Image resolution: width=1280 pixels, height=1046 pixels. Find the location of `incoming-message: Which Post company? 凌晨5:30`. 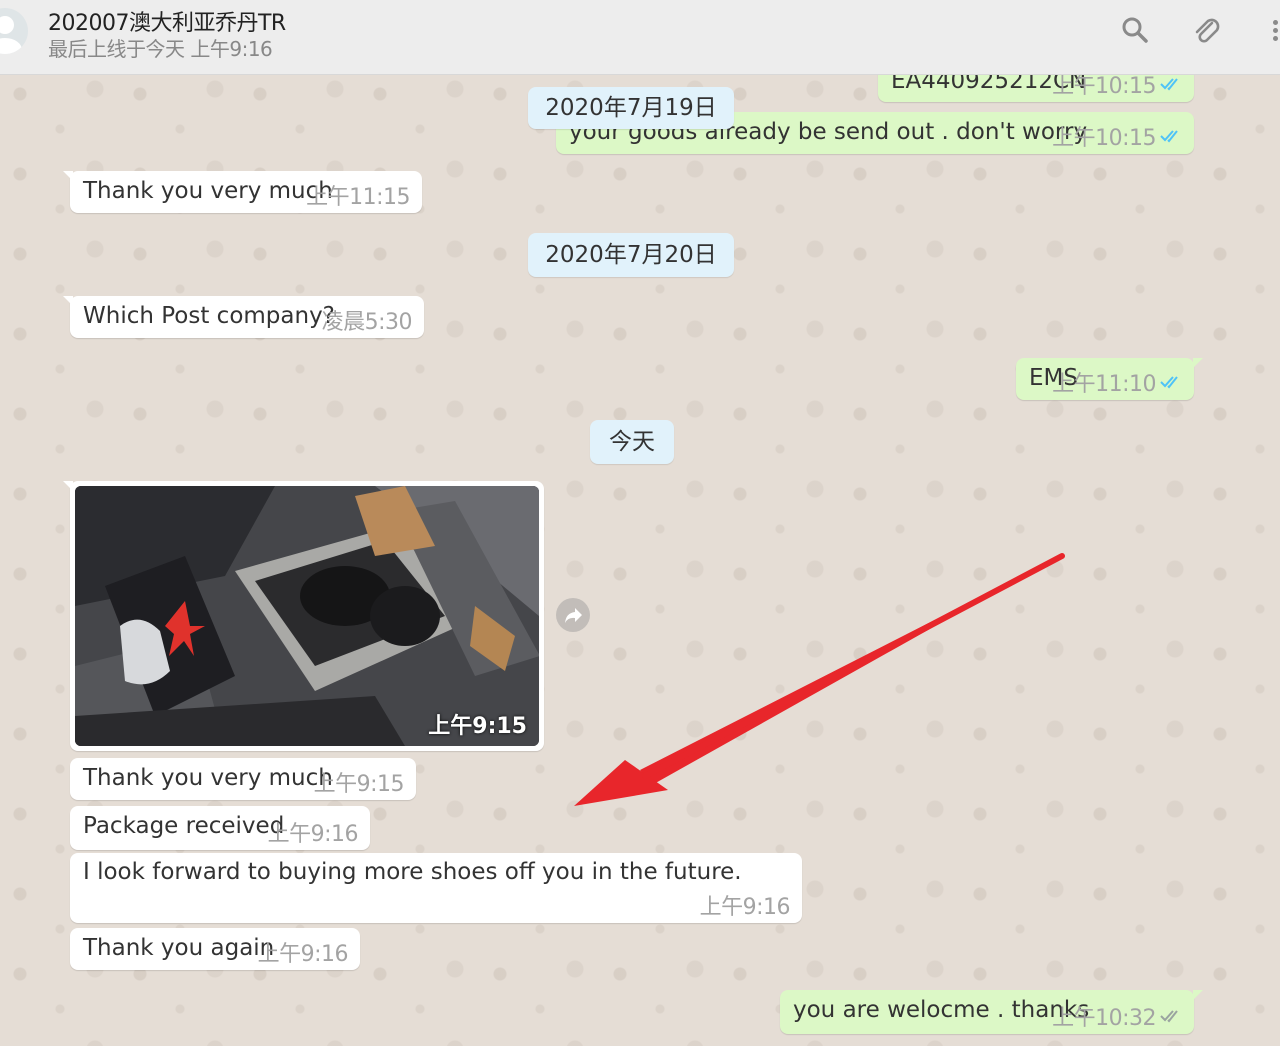

incoming-message: Which Post company? 凌晨5:30 is located at coordinates (243, 317).